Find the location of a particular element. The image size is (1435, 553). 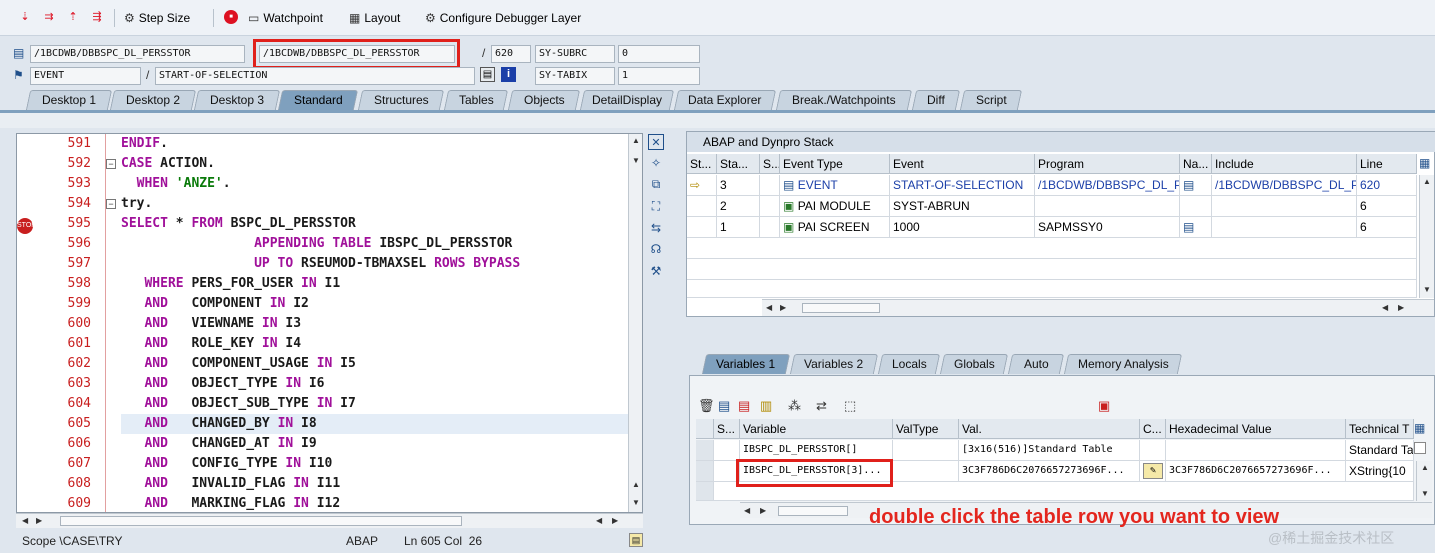

tab-desktop-2: Desktop 2 is located at coordinates (153, 100).